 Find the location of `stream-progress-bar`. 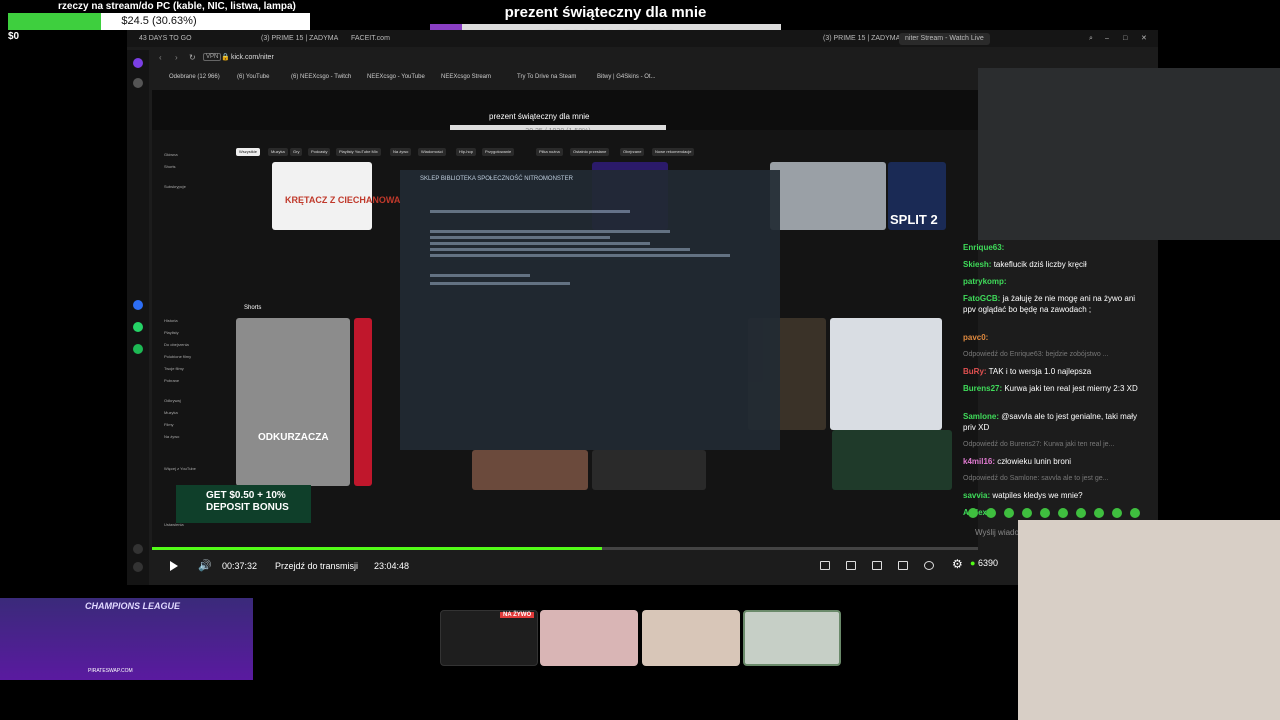

stream-progress-bar is located at coordinates (565, 548).